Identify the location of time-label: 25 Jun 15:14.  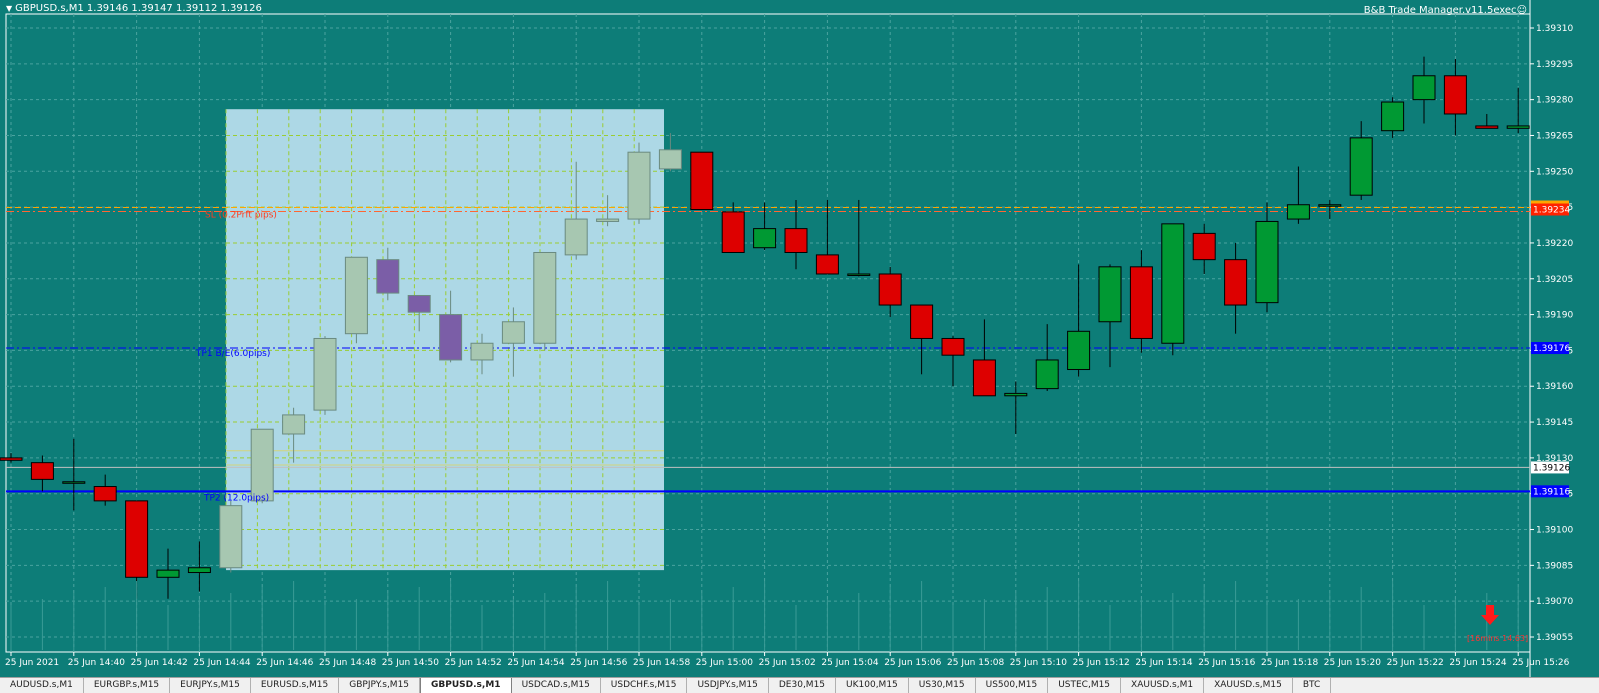
(1163, 663).